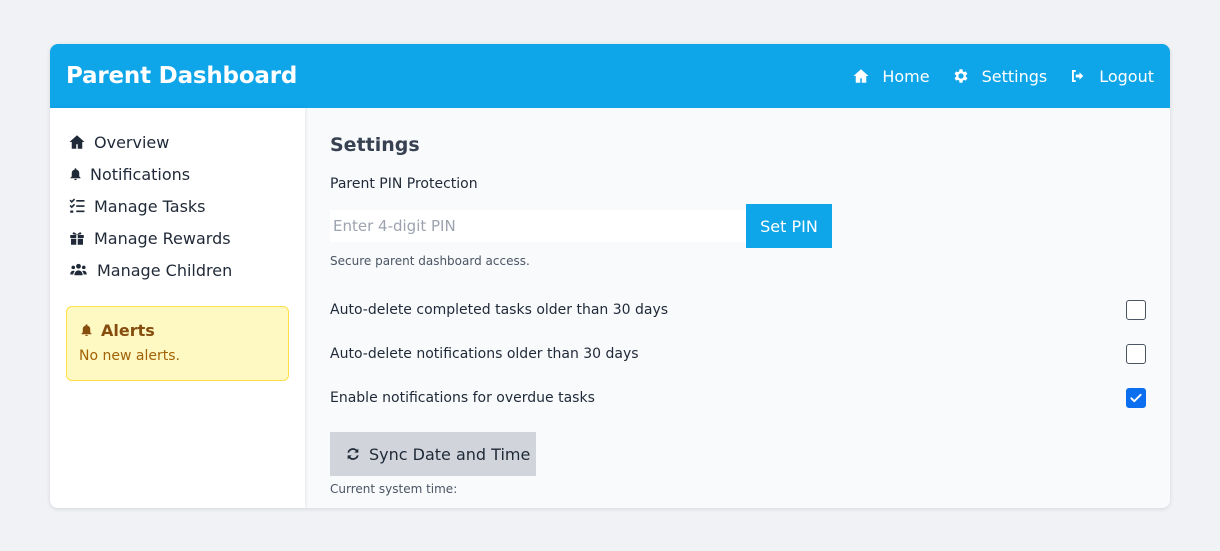 This screenshot has height=551, width=1220. What do you see at coordinates (1078, 76) in the screenshot?
I see `logout-icon` at bounding box center [1078, 76].